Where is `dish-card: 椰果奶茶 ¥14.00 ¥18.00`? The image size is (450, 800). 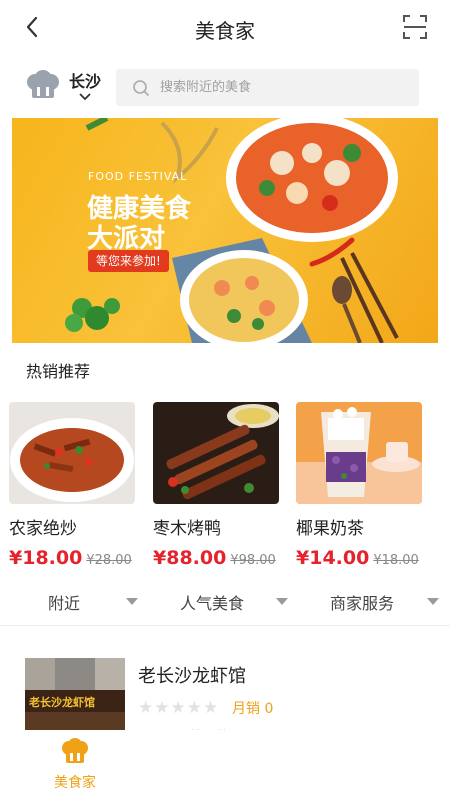
dish-card: 椰果奶茶 ¥14.00 ¥18.00 is located at coordinates (360, 485).